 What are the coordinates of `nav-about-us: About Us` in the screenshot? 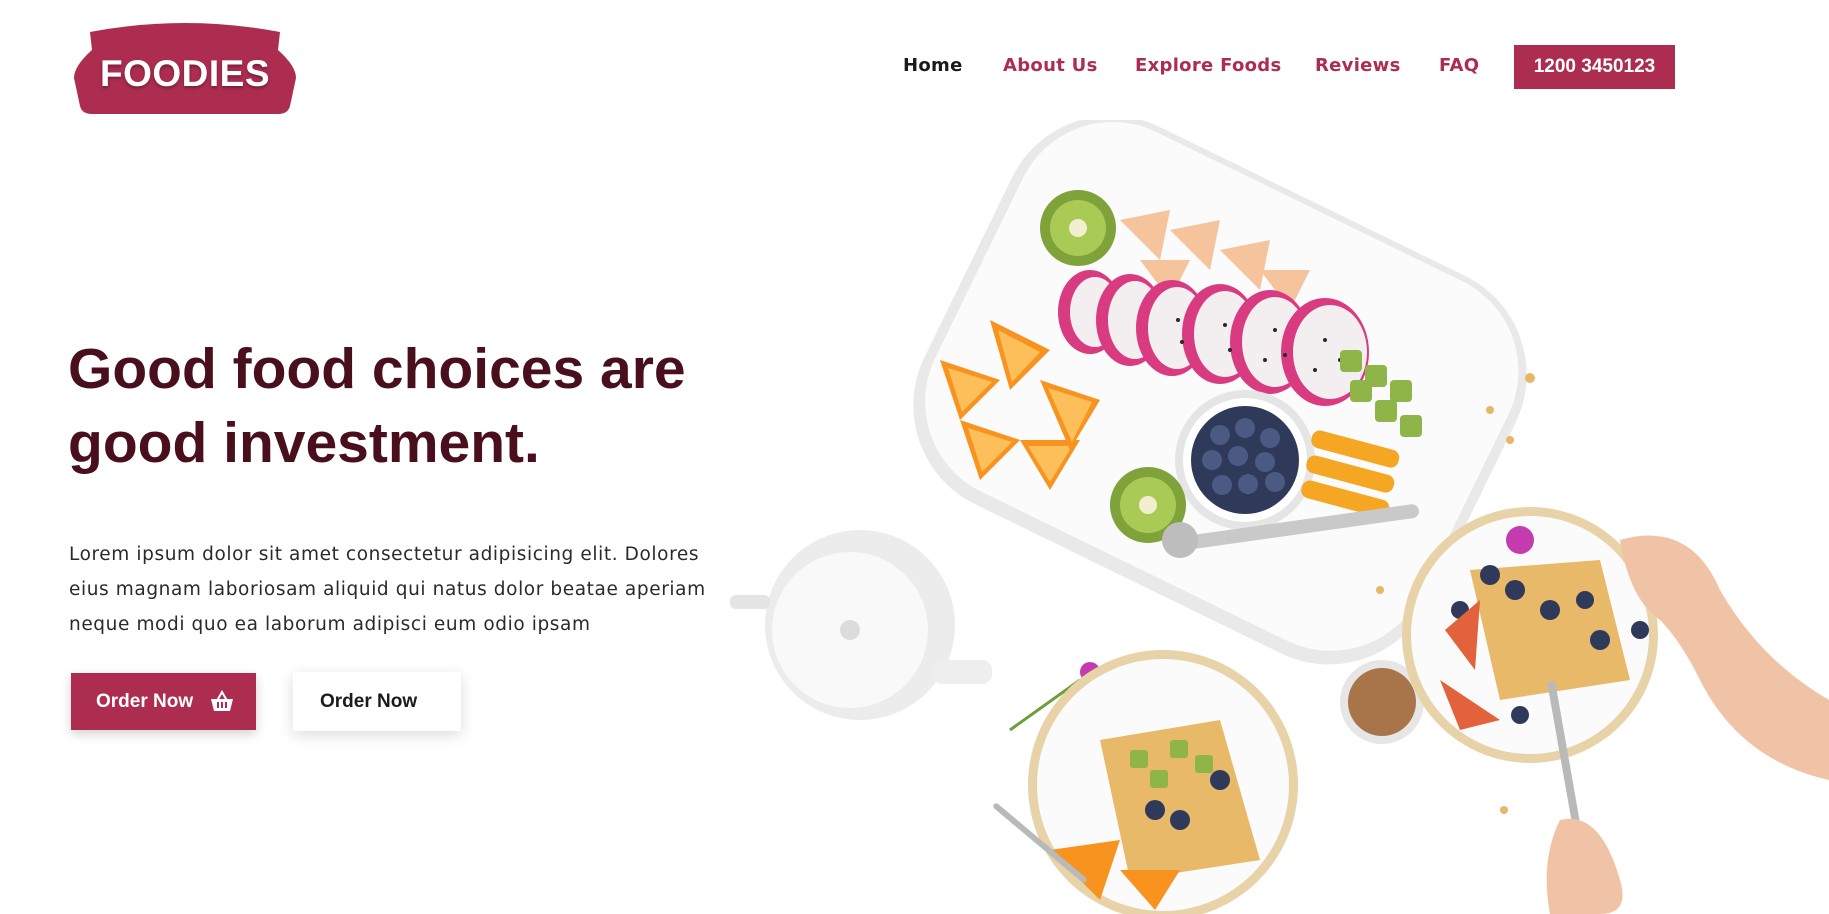 It's located at (1050, 65).